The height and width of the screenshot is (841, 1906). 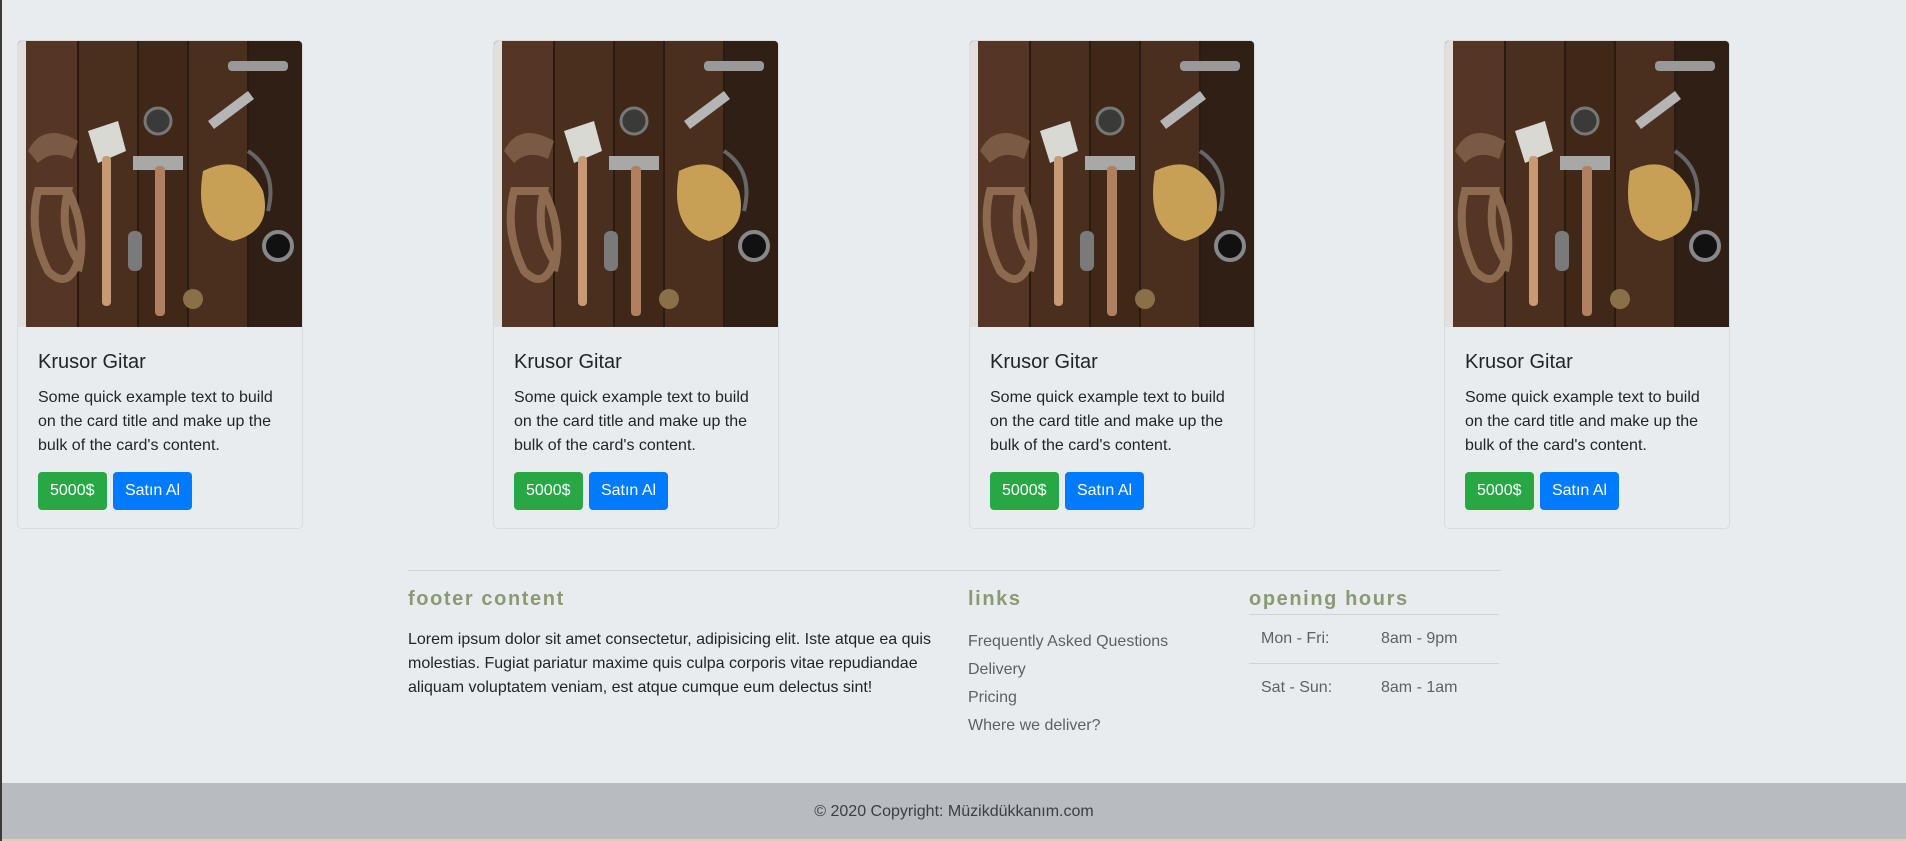 I want to click on hours-time: 8am - 1am, so click(x=1434, y=687).